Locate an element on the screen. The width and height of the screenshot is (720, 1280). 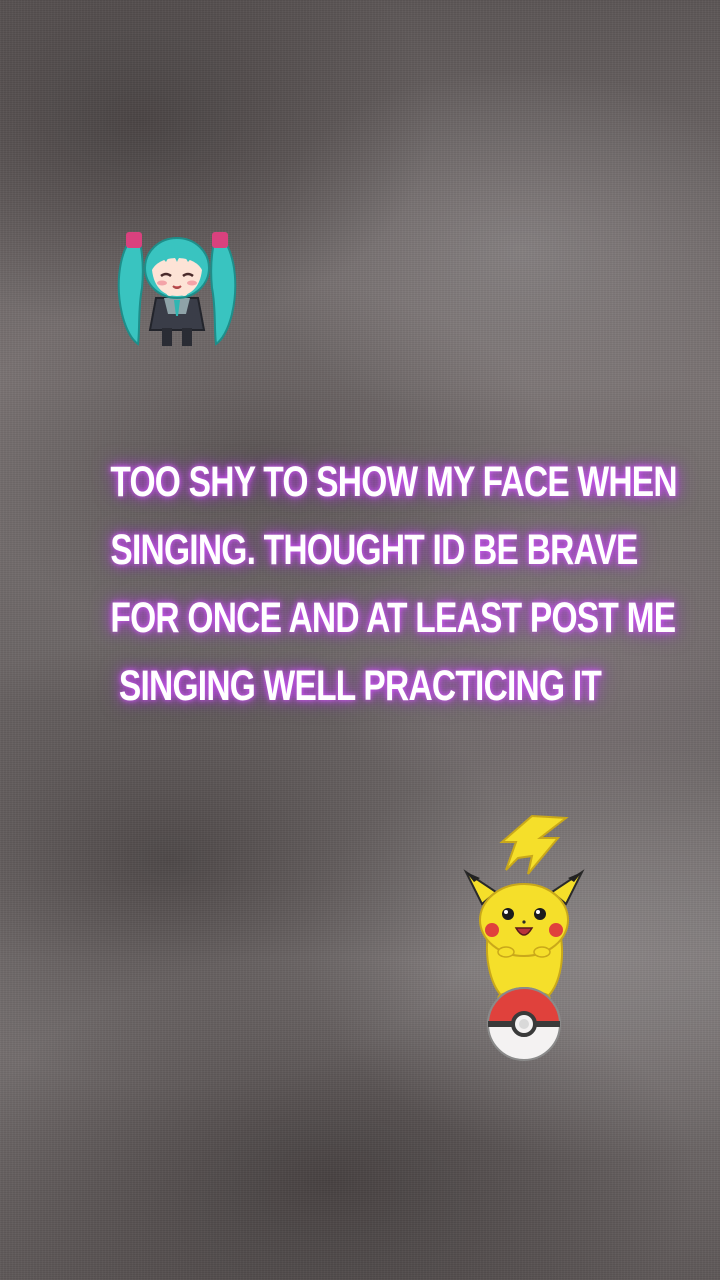
chibi-twintail-girl-svg is located at coordinates (177, 289).